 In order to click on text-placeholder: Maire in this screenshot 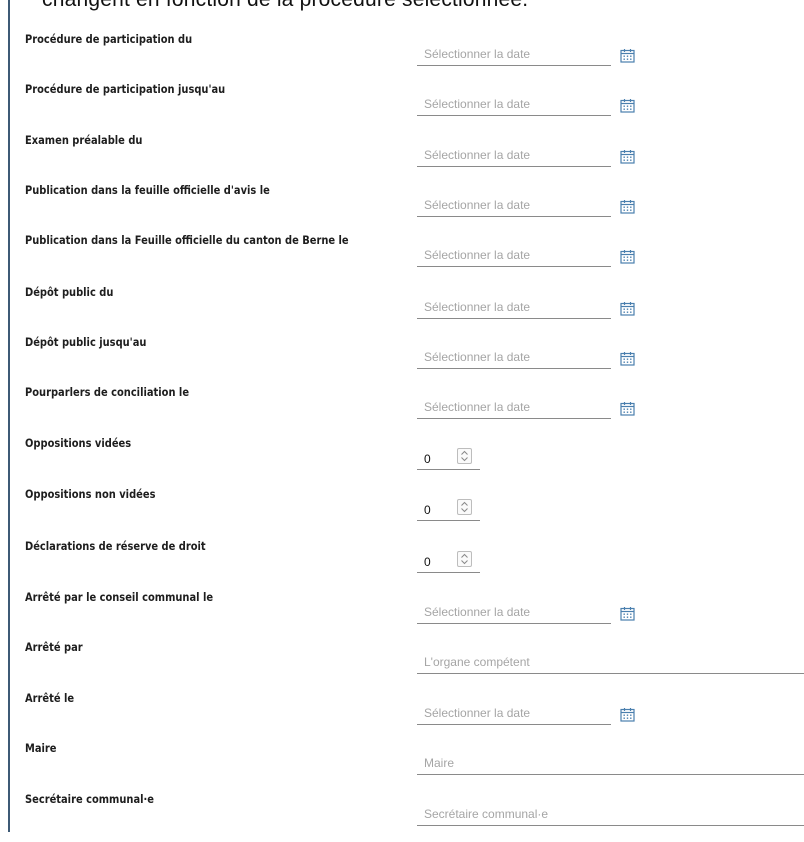, I will do `click(439, 763)`.